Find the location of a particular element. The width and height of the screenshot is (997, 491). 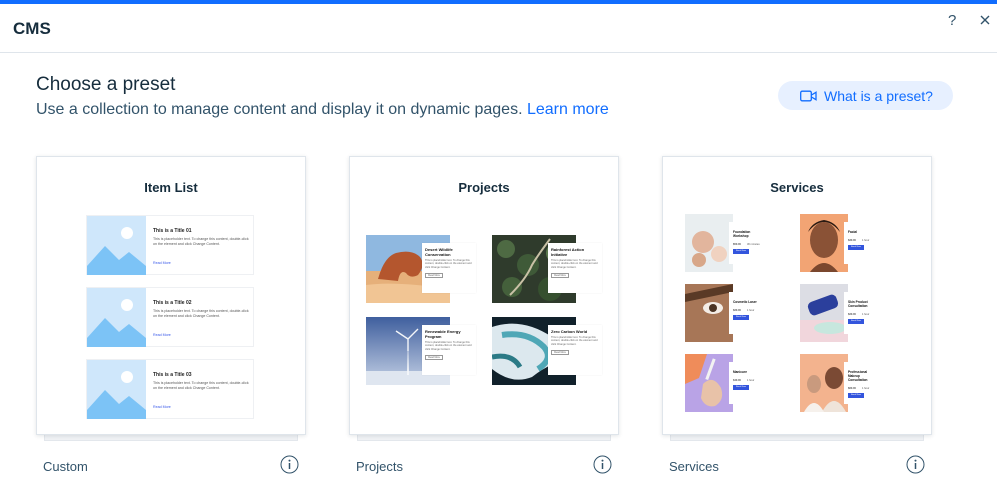

service-meta: $40.00 1 hour is located at coordinates (747, 380).